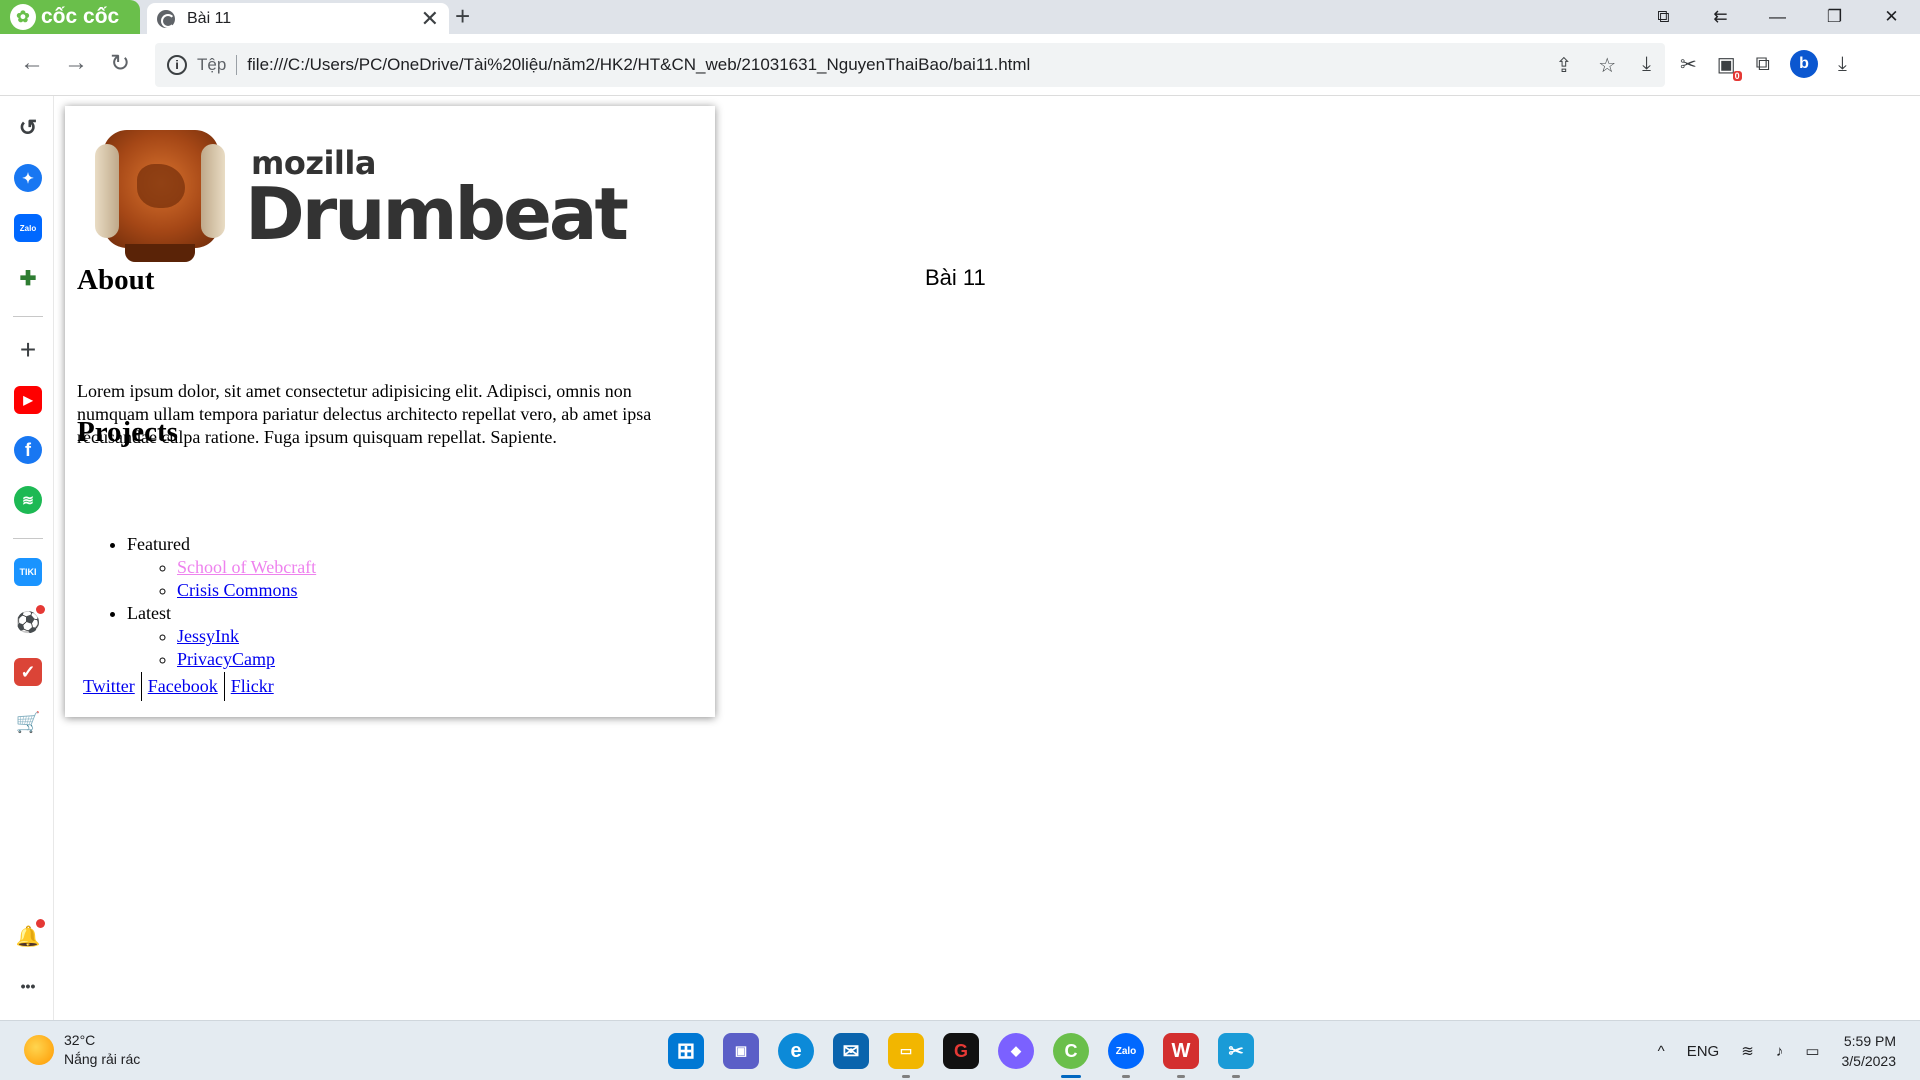  What do you see at coordinates (237, 590) in the screenshot?
I see `link-crisis-commons: Crisis Commons` at bounding box center [237, 590].